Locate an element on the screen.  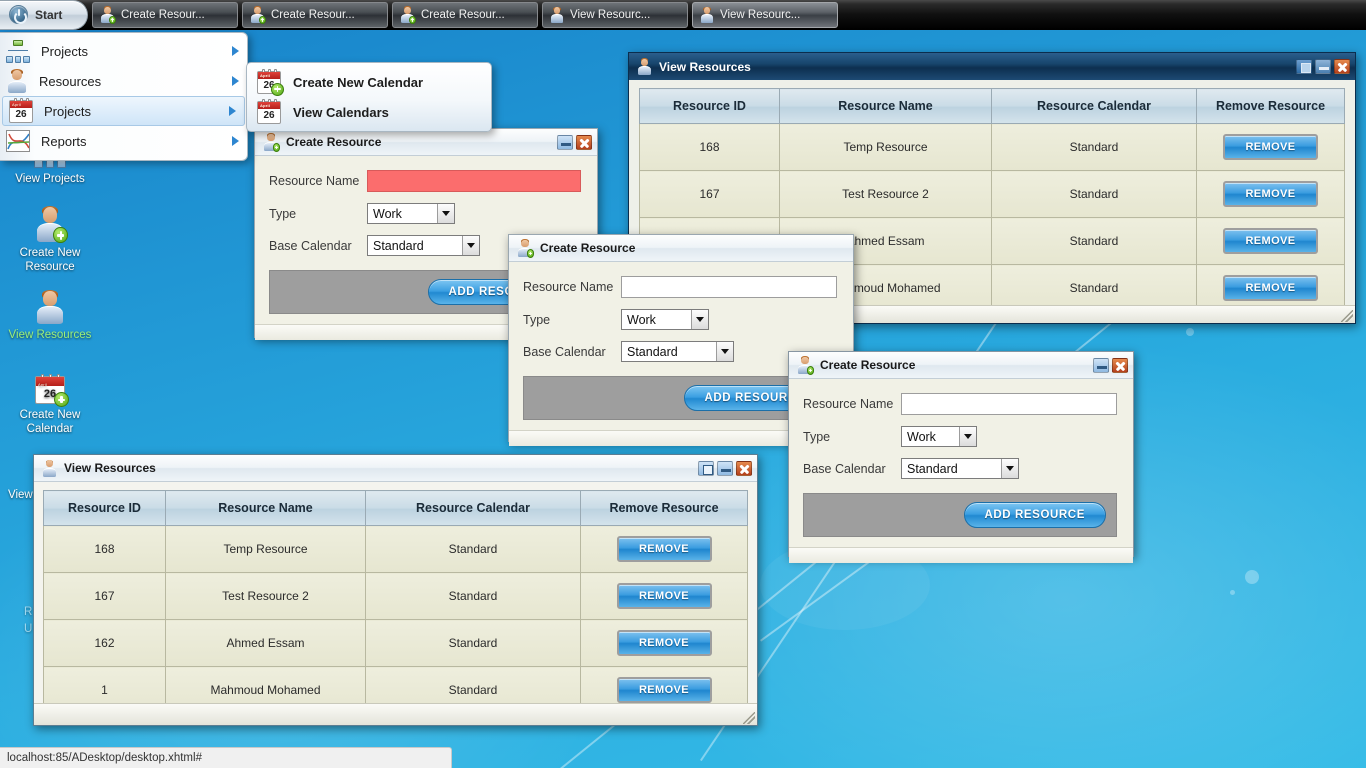
submenu-item-view-calendars: April 26 View Calendars is located at coordinates (369, 112).